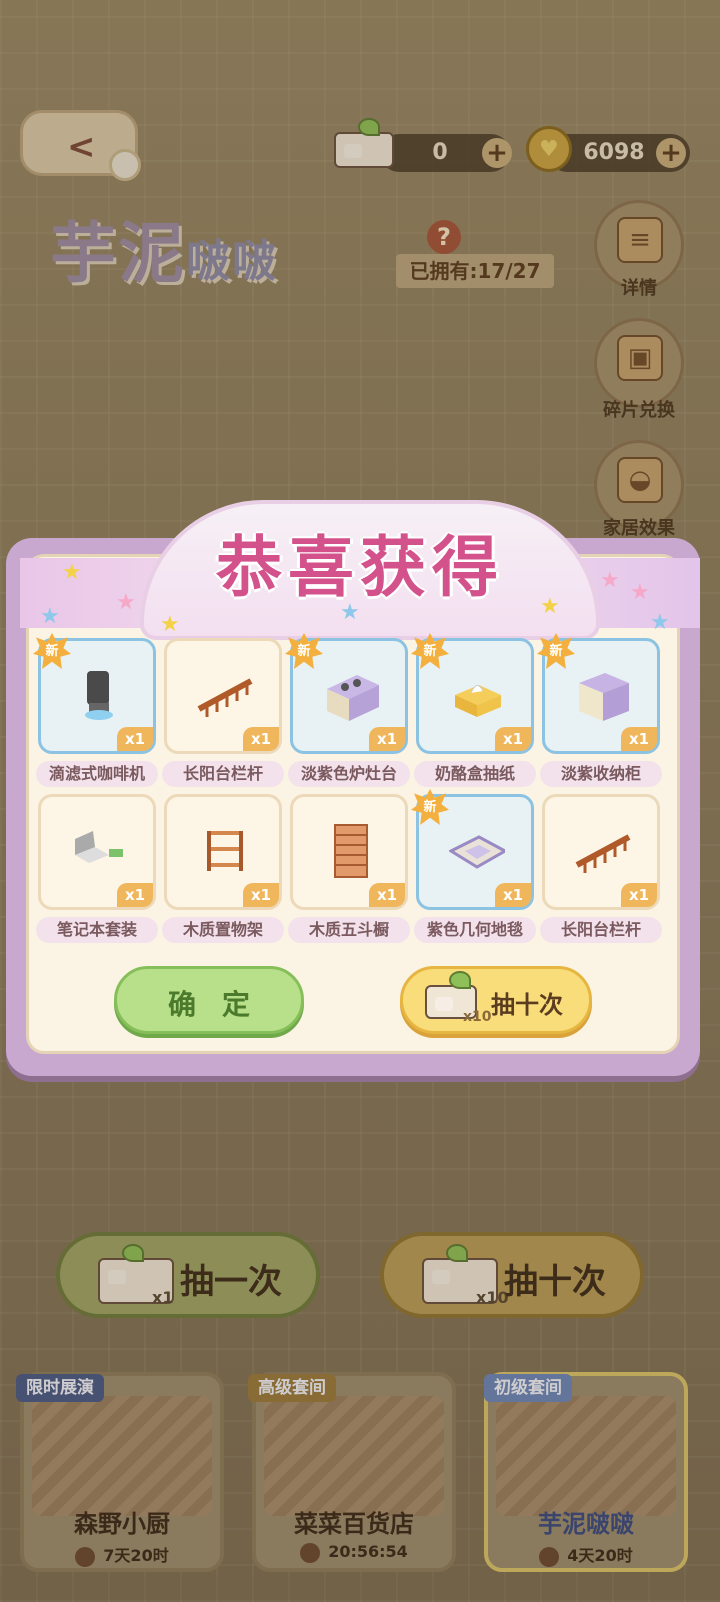 This screenshot has width=720, height=1602. Describe the element at coordinates (349, 774) in the screenshot. I see `item-name: 淡紫色炉灶台` at that location.